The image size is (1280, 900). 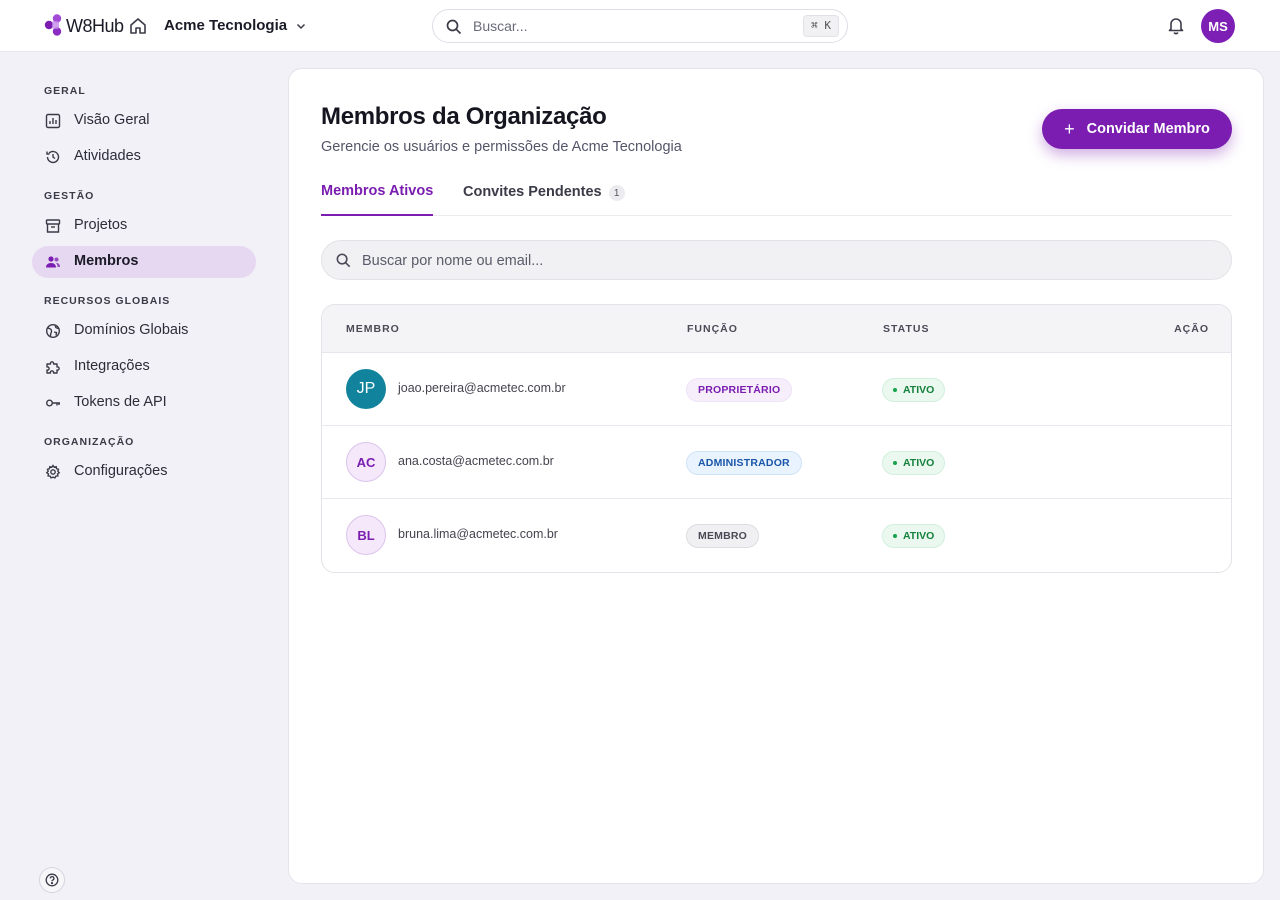 I want to click on chart-icon, so click(x=53, y=121).